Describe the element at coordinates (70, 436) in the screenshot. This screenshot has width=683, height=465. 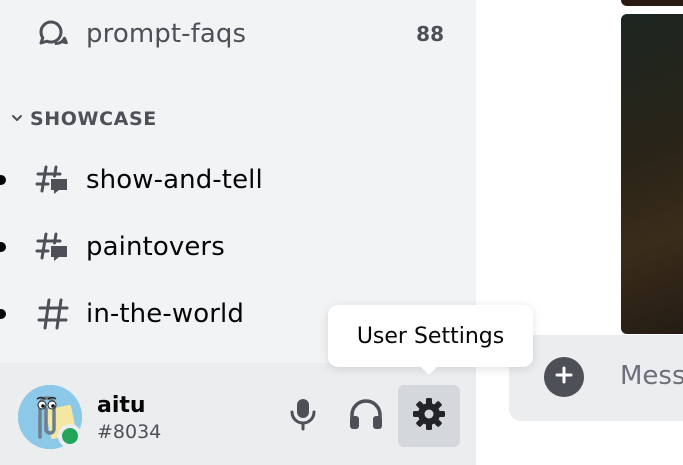
I see `online-status-indicator` at that location.